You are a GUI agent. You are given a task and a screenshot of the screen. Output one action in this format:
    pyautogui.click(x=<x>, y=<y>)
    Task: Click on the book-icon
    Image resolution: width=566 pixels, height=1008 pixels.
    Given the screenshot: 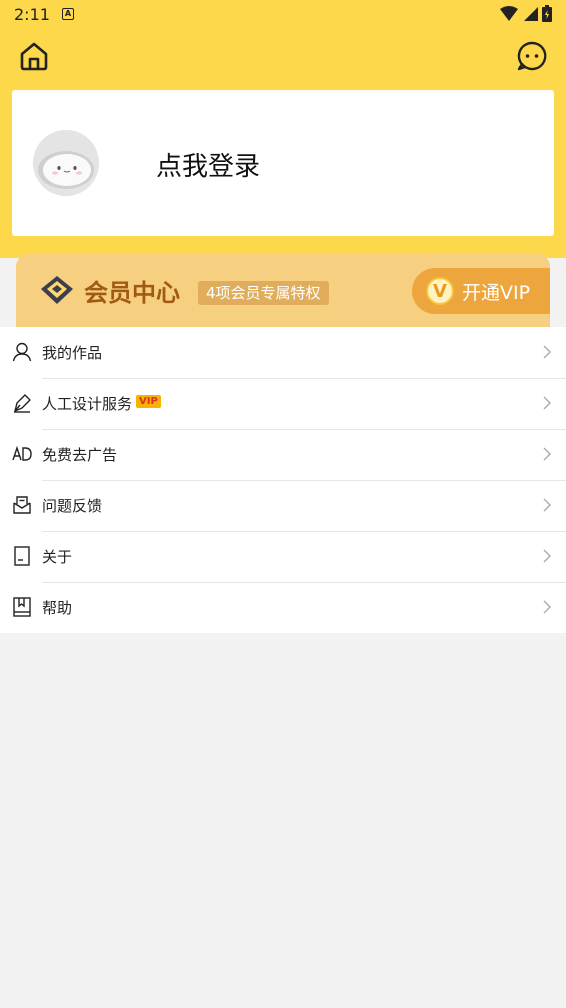 What is the action you would take?
    pyautogui.click(x=22, y=607)
    